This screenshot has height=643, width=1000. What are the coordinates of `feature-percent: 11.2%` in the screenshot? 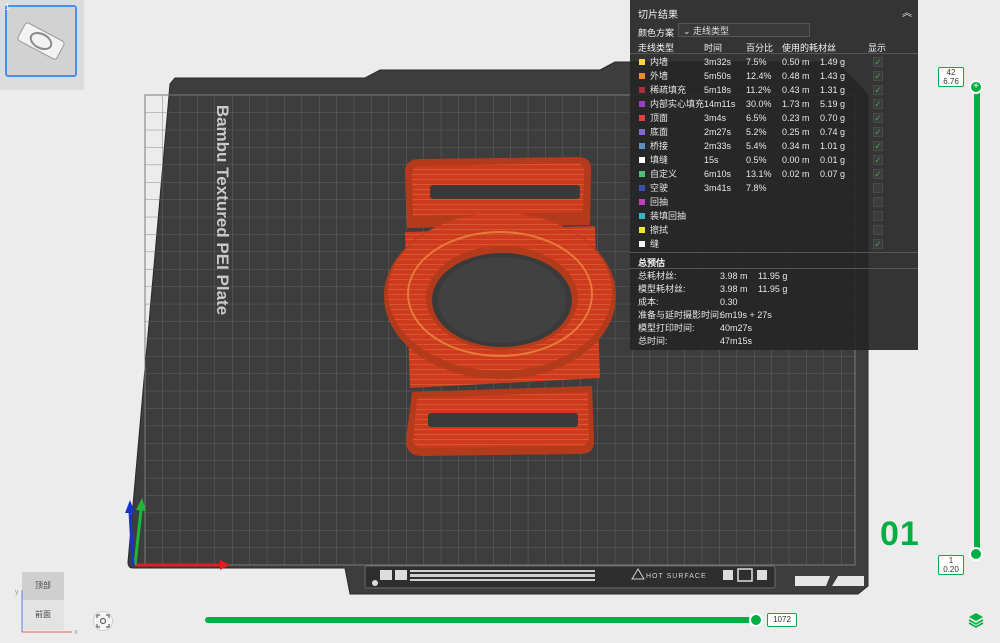 It's located at (758, 90).